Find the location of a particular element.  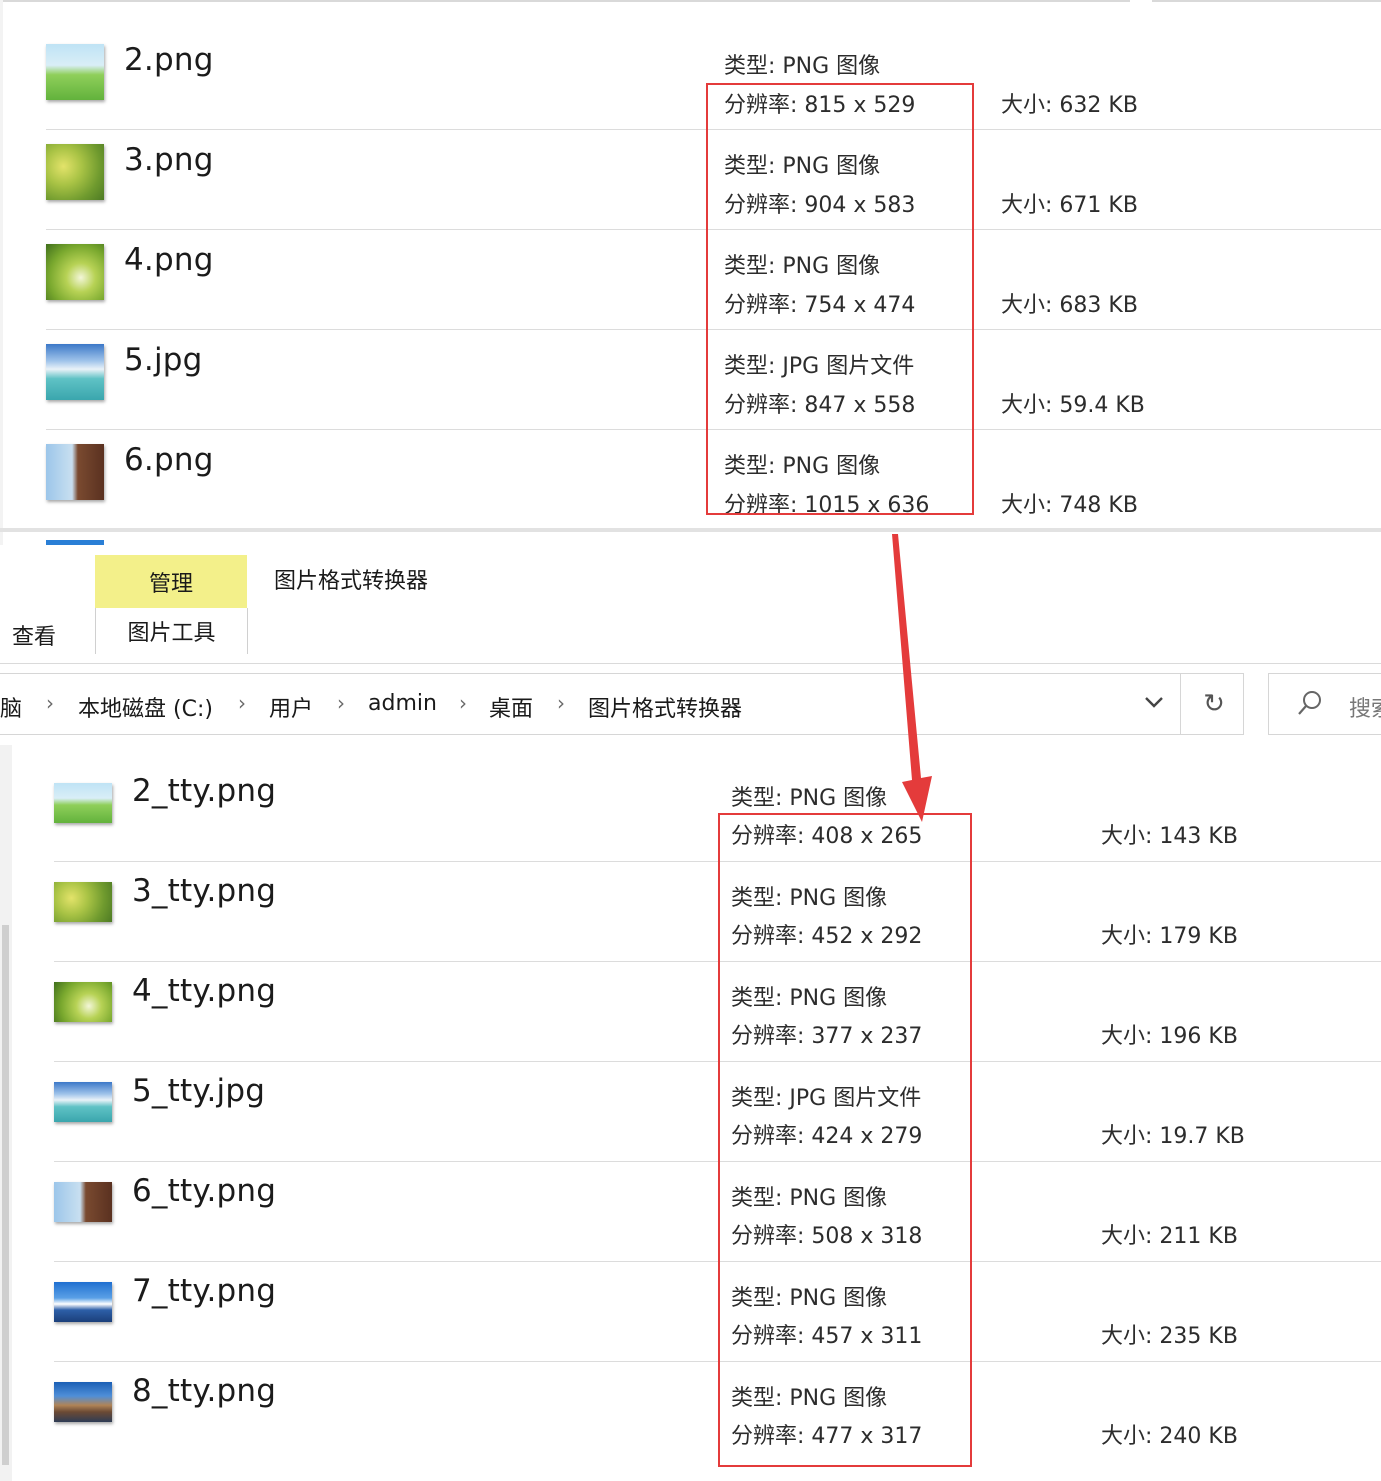

file-name: 2.png is located at coordinates (169, 60).